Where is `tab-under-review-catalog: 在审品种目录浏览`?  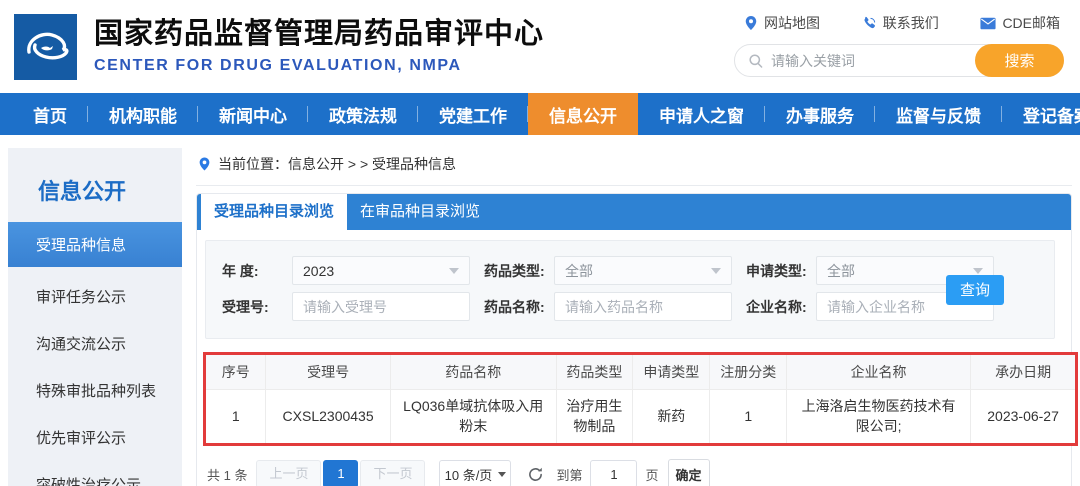
tab-under-review-catalog: 在审品种目录浏览 is located at coordinates (420, 212).